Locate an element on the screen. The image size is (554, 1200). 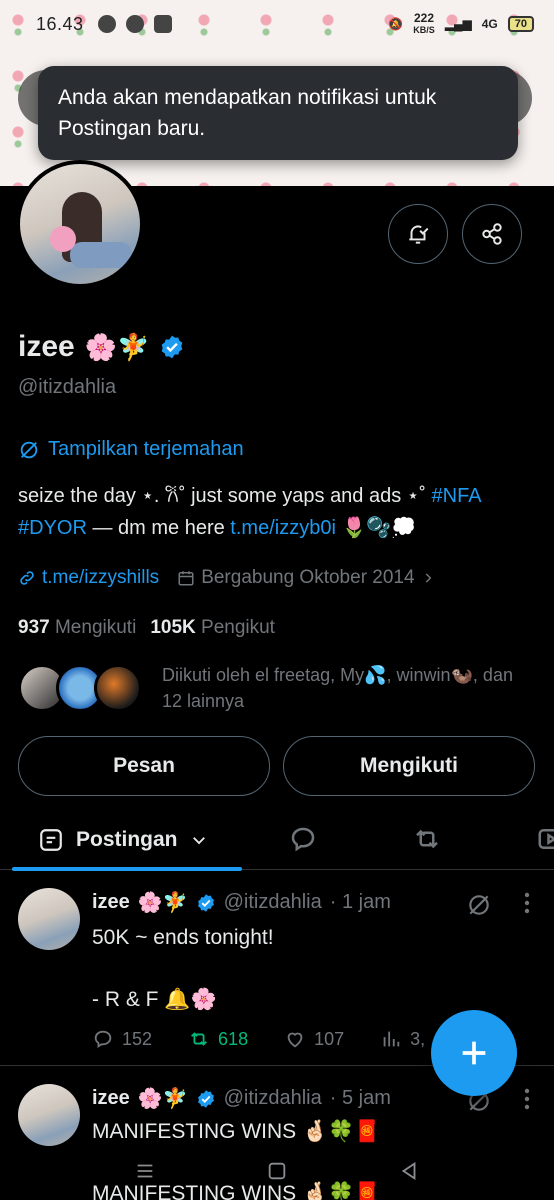
net-speed-value: 222 is located at coordinates (424, 17).